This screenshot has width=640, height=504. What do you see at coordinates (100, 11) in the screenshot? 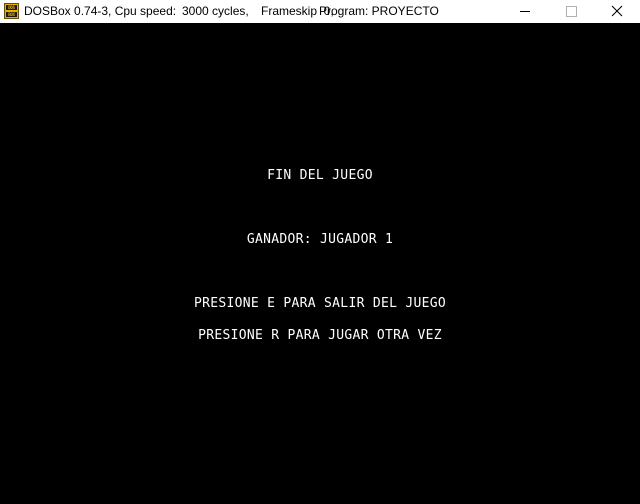
I see `window-title-app: DOSBox 0.74-3, Cpu speed:` at bounding box center [100, 11].